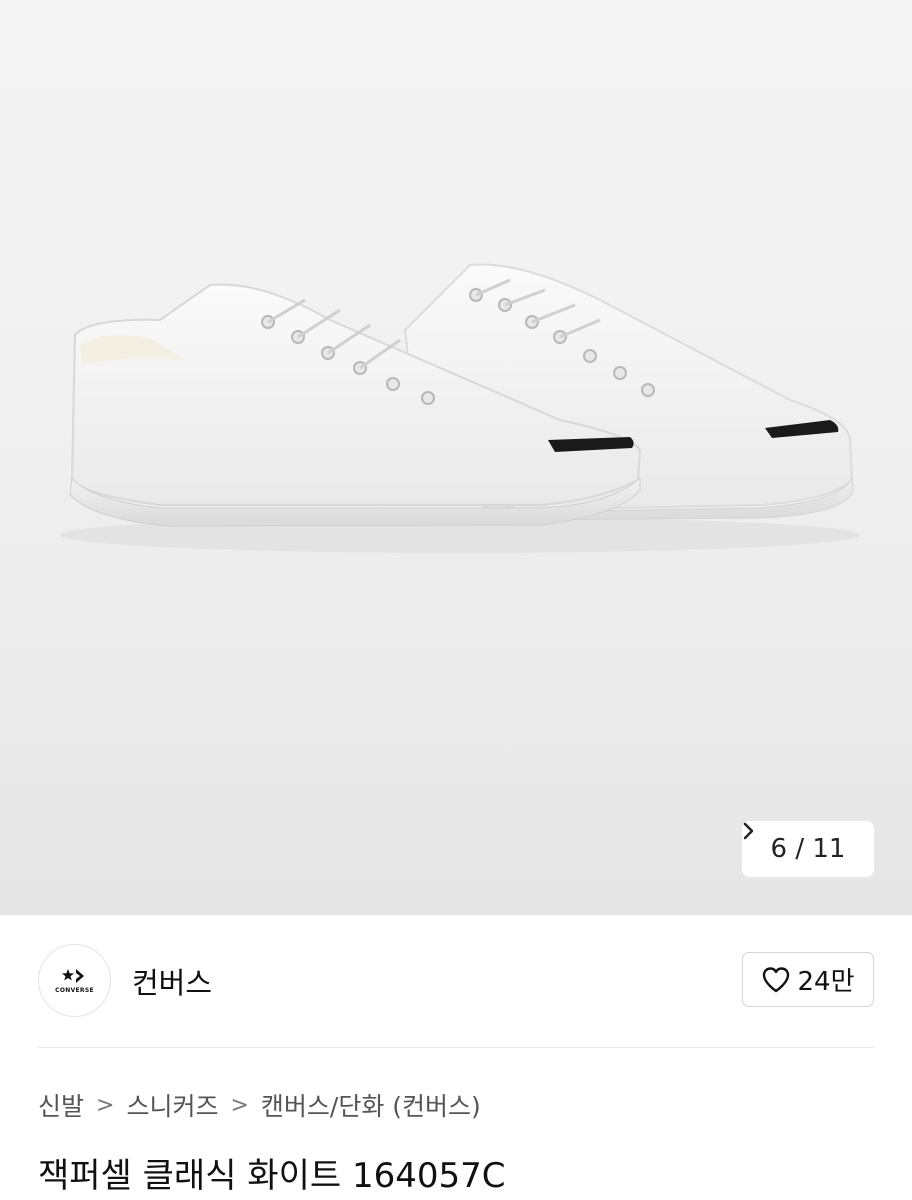 Image resolution: width=912 pixels, height=1200 pixels. I want to click on breadcrumb-item-sneakers: 스니커즈, so click(172, 1105).